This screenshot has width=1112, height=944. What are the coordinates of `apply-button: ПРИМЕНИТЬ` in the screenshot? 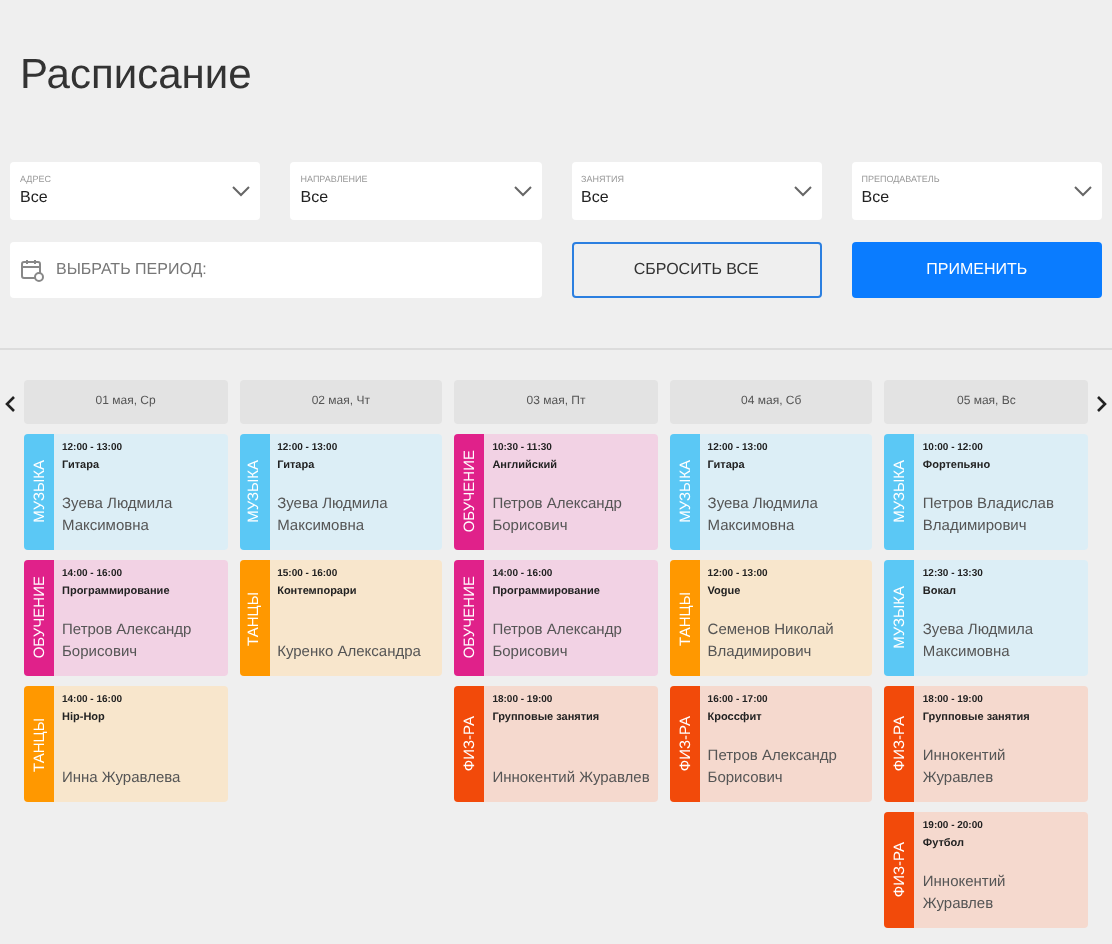 It's located at (976, 270).